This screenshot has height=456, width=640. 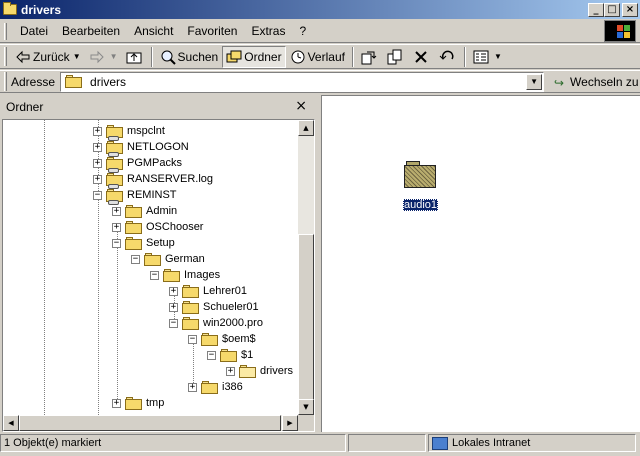 What do you see at coordinates (302, 31) in the screenshot?
I see `menu-help: ?` at bounding box center [302, 31].